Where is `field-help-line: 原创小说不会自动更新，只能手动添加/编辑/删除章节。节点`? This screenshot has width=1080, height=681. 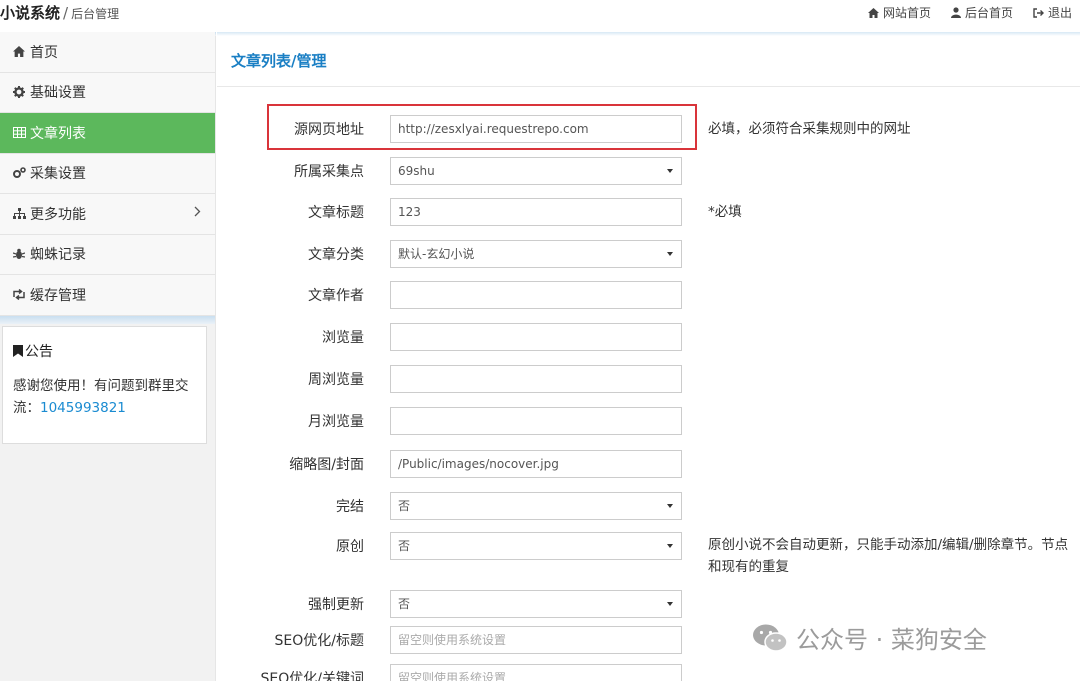
field-help-line: 原创小说不会自动更新，只能手动添加/编辑/删除章节。节点 is located at coordinates (888, 545).